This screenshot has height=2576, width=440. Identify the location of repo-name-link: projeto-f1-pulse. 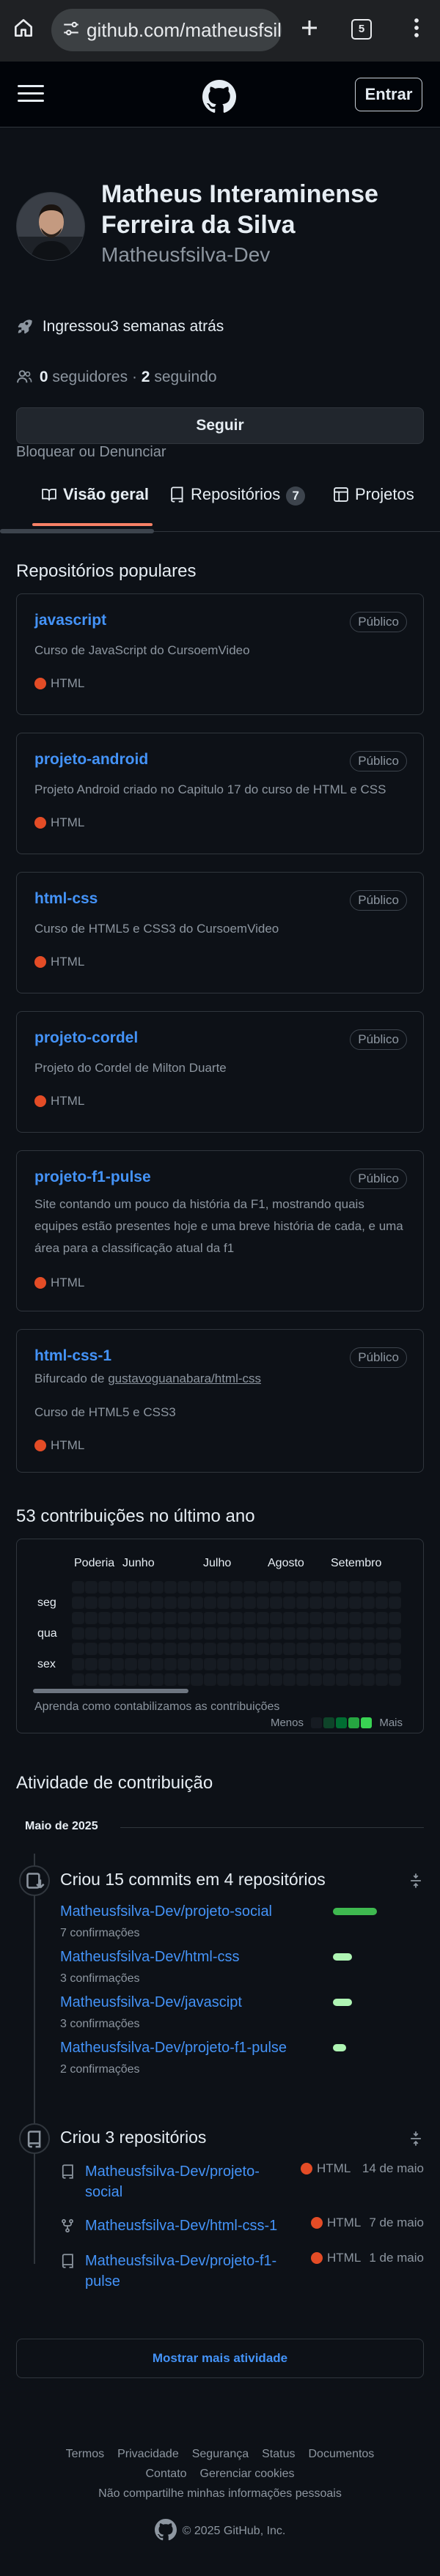
(92, 1177).